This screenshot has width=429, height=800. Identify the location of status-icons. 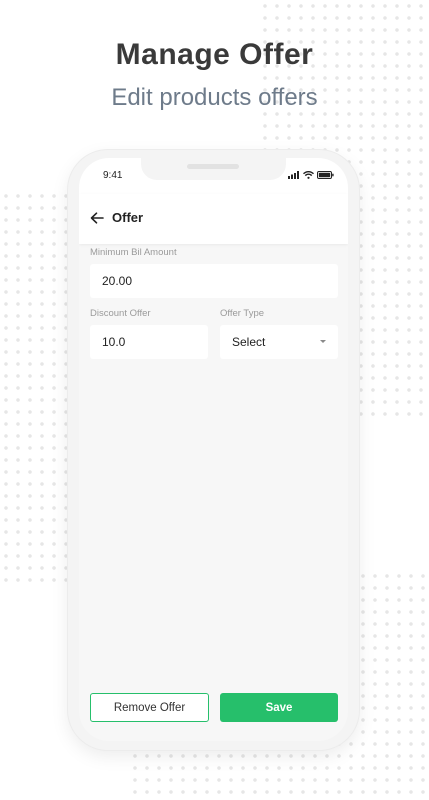
(311, 175).